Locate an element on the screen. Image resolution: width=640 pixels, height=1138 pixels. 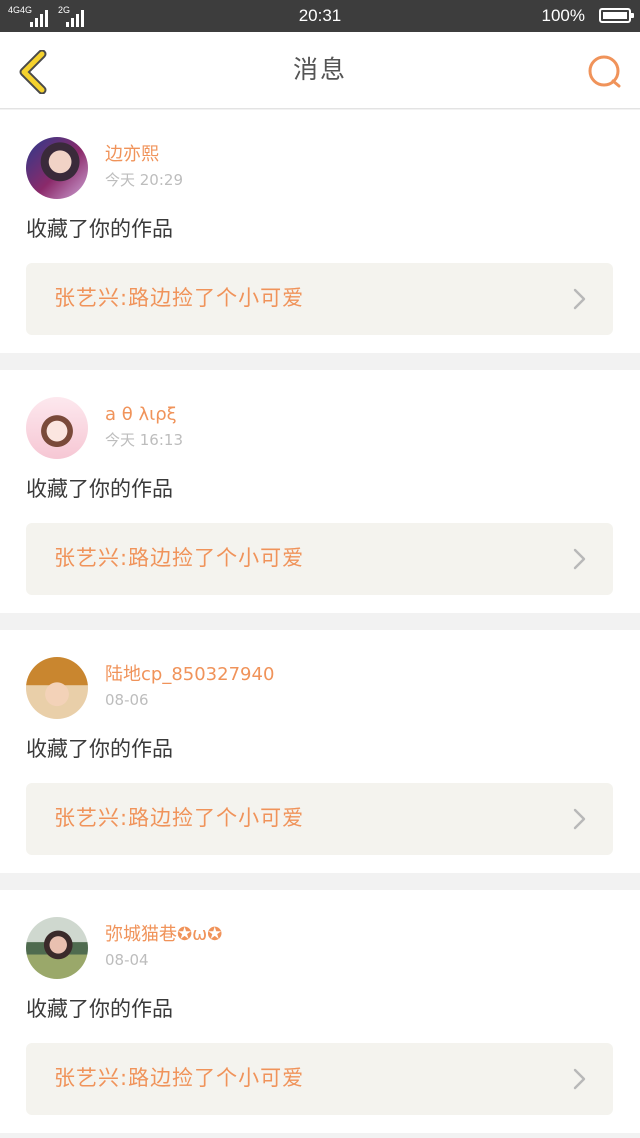
username-link: 弥城猫巷✪ω✪ is located at coordinates (163, 935).